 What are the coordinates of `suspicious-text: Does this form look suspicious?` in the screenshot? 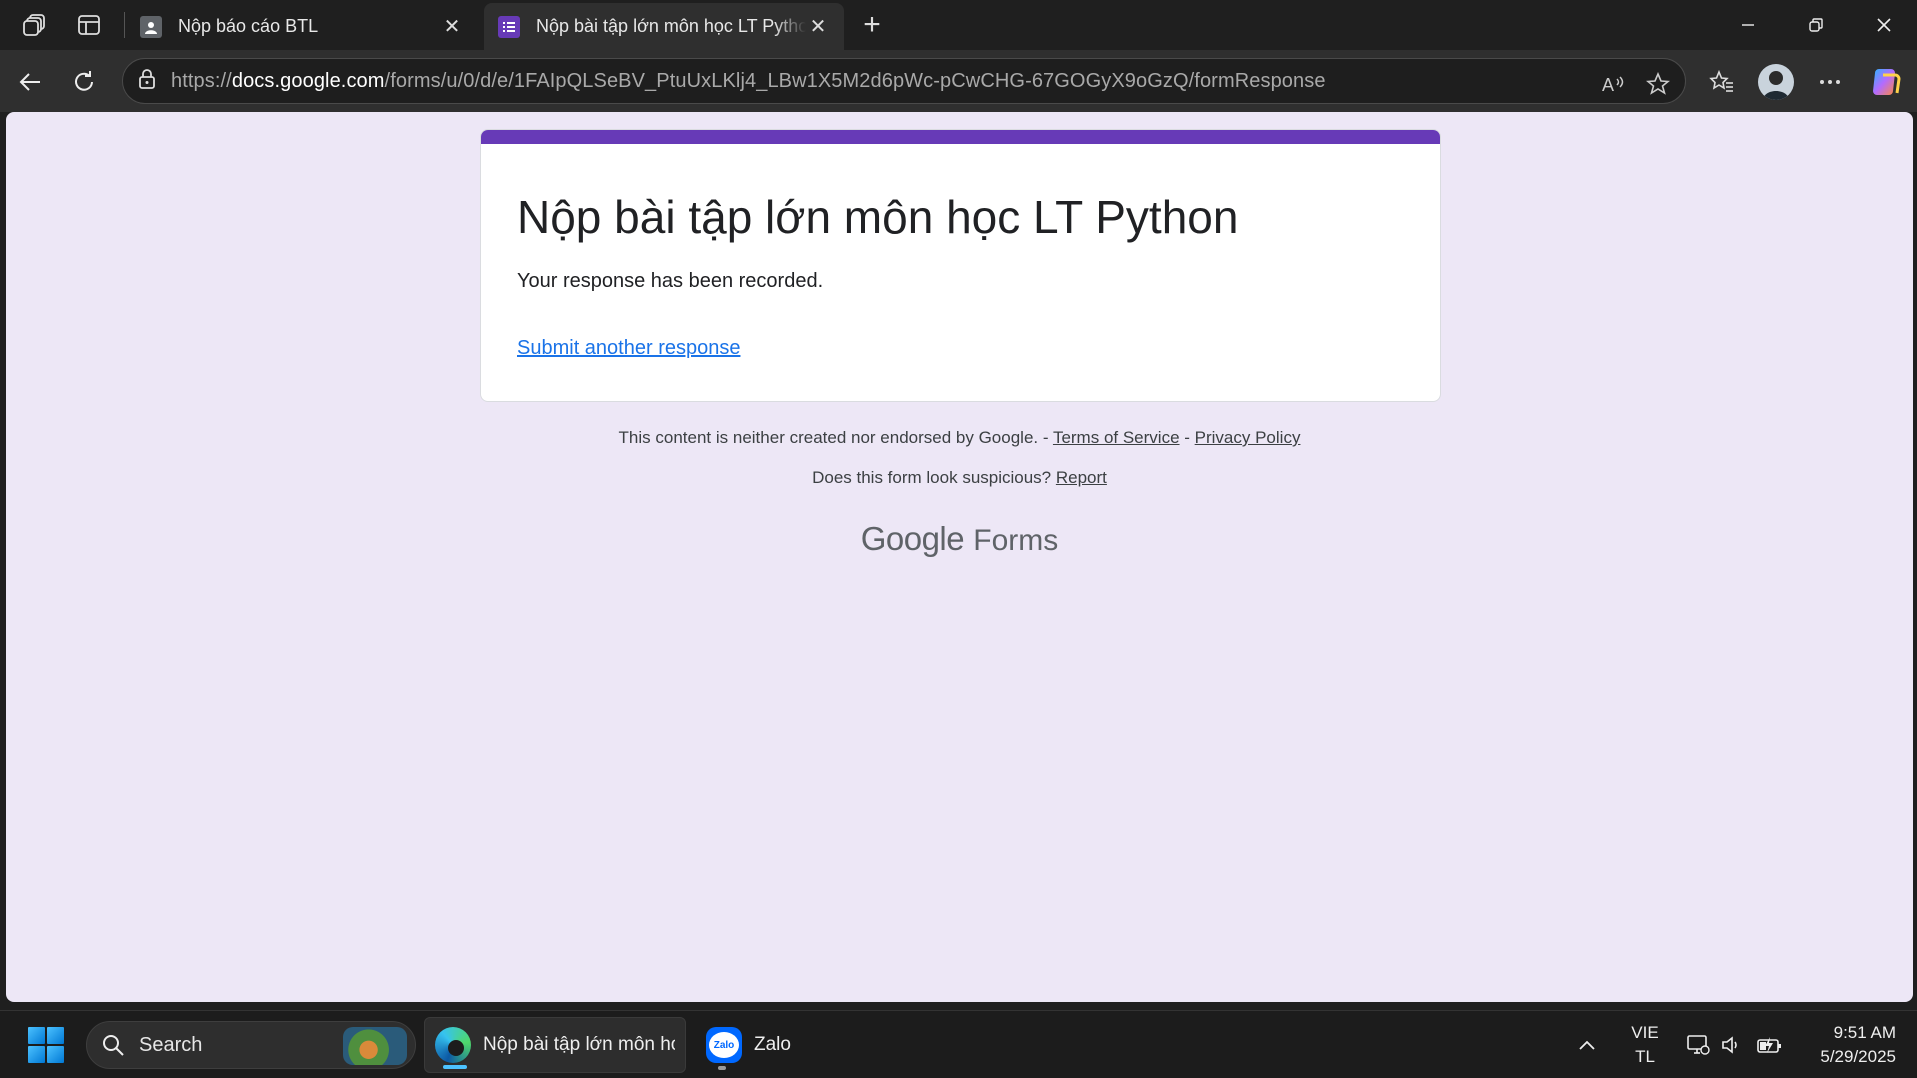 It's located at (934, 477).